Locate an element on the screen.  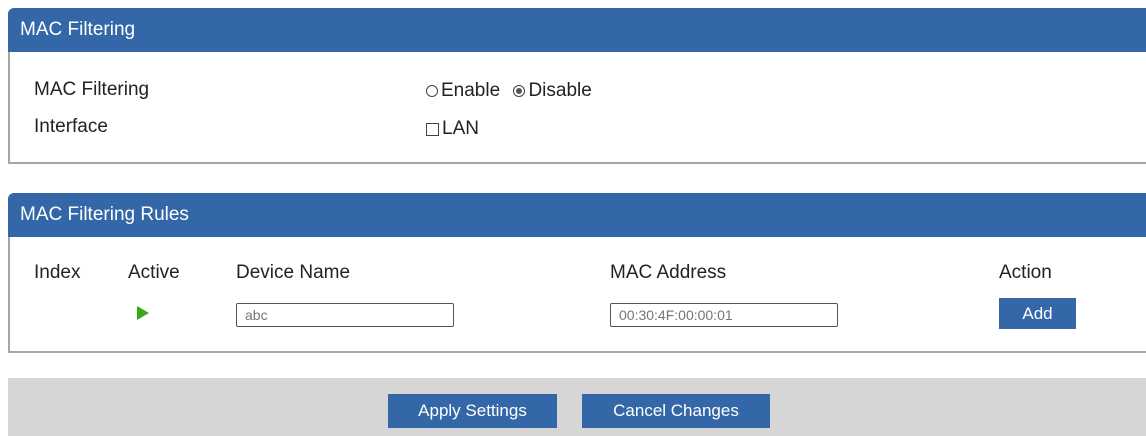
column-header-device-name: Device Name is located at coordinates (293, 272).